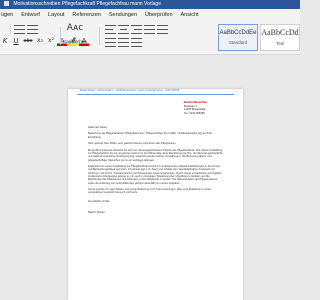 This screenshot has height=300, width=320. Describe the element at coordinates (40, 41) in the screenshot. I see `subscript-button: x₂` at that location.